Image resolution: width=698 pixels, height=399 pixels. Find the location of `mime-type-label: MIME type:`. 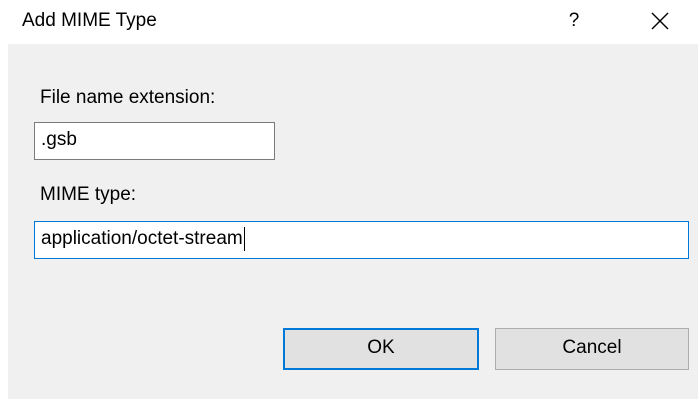

mime-type-label: MIME type: is located at coordinates (88, 194).